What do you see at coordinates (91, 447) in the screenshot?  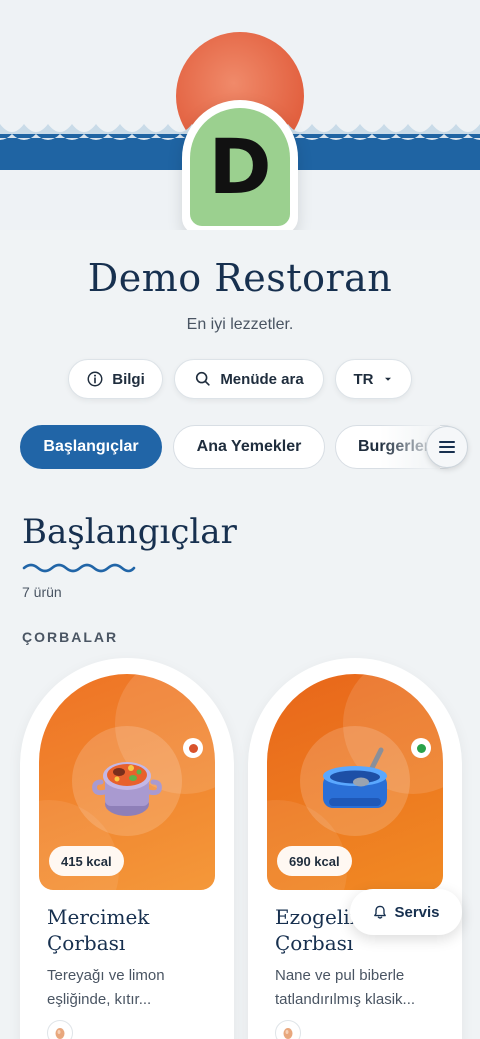 I see `tab-baslangiclar: Başlangıçlar` at bounding box center [91, 447].